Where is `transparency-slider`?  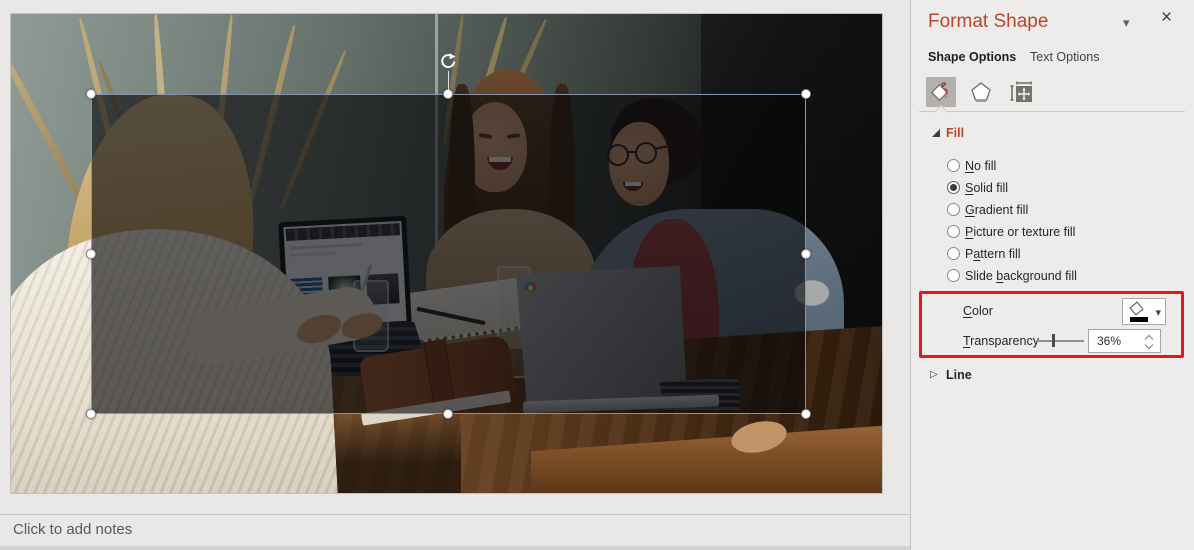
transparency-slider is located at coordinates (1060, 340).